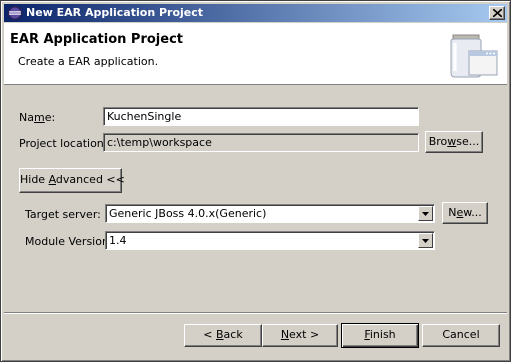 The width and height of the screenshot is (511, 362). What do you see at coordinates (118, 240) in the screenshot?
I see `module-version-value: 1.4` at bounding box center [118, 240].